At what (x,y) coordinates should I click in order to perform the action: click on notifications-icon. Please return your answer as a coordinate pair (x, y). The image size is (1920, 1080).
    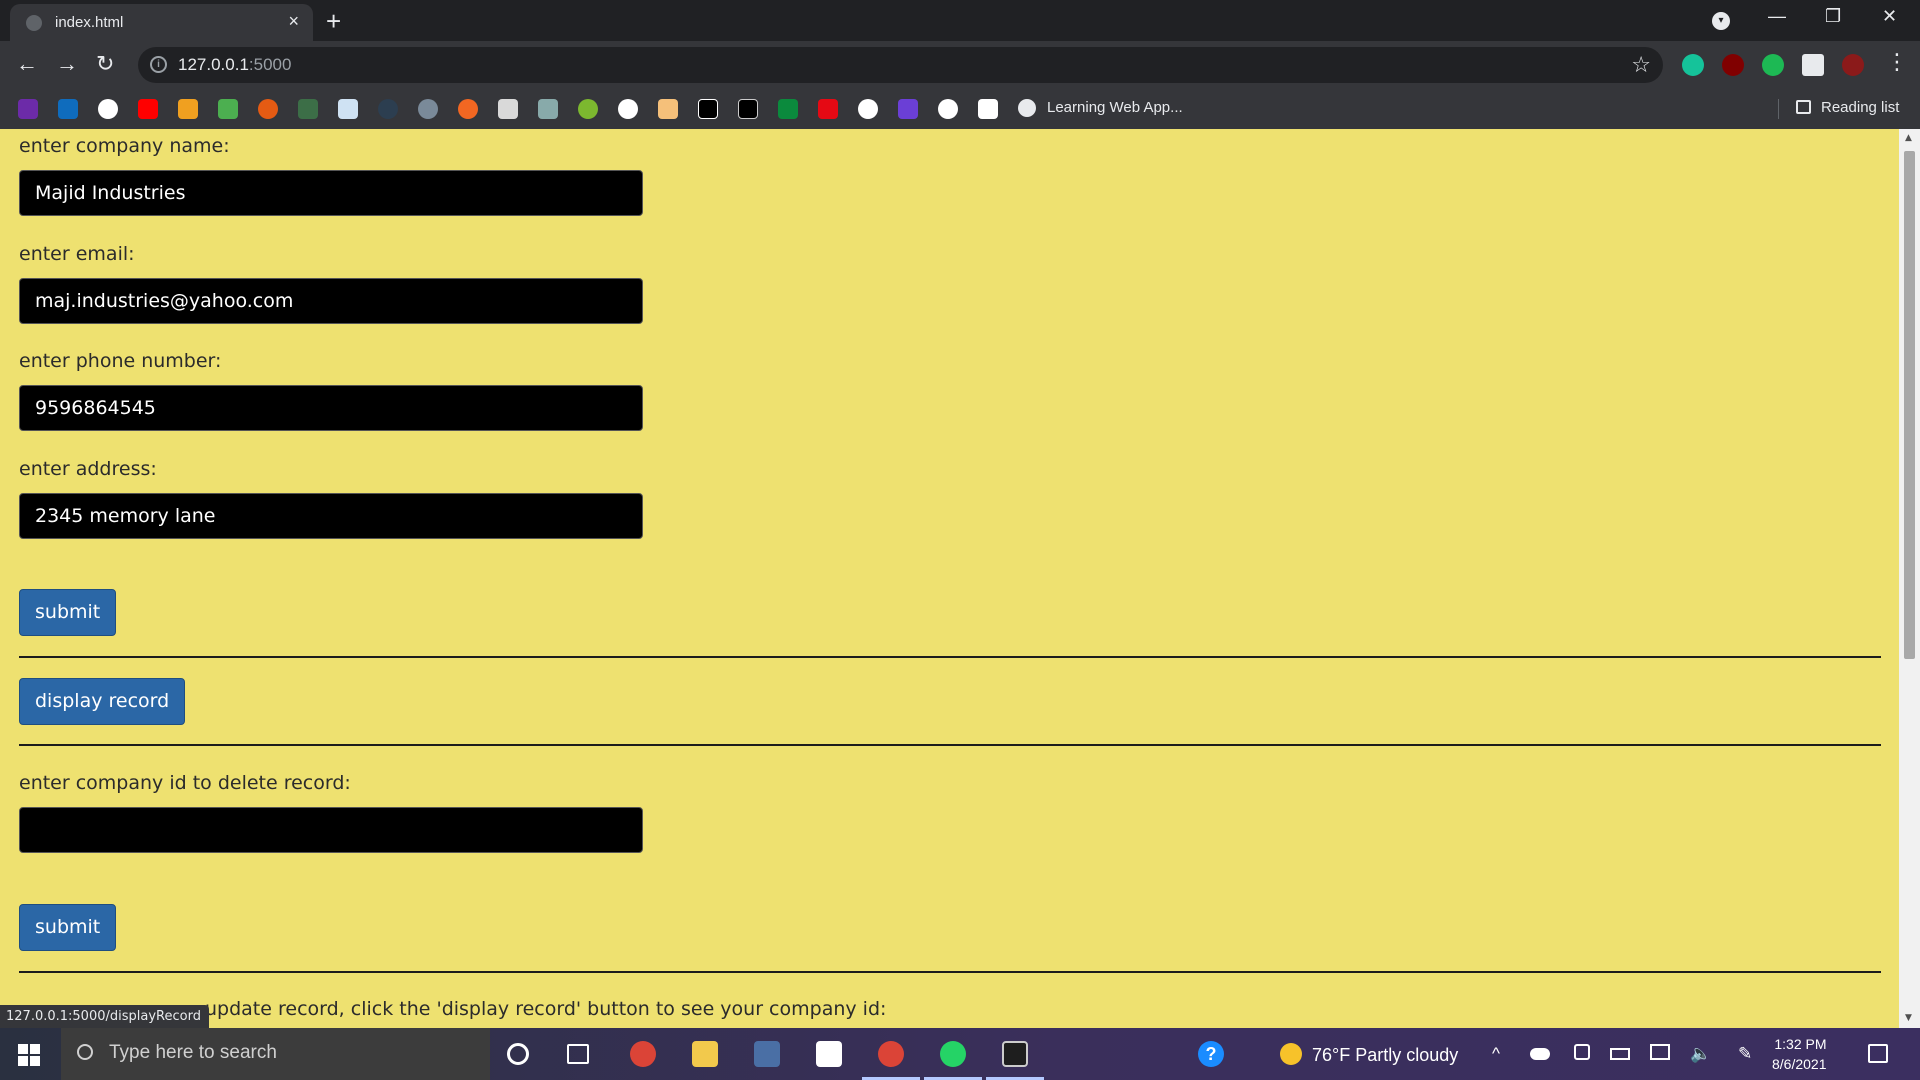
    Looking at the image, I should click on (1878, 1053).